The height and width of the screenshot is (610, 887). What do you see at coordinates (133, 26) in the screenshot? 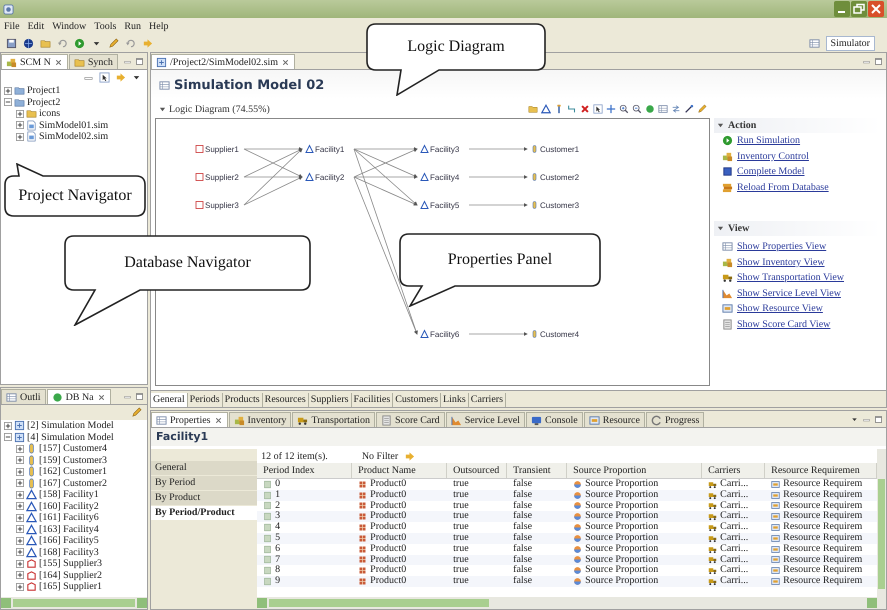
I see `menu-item: Run` at bounding box center [133, 26].